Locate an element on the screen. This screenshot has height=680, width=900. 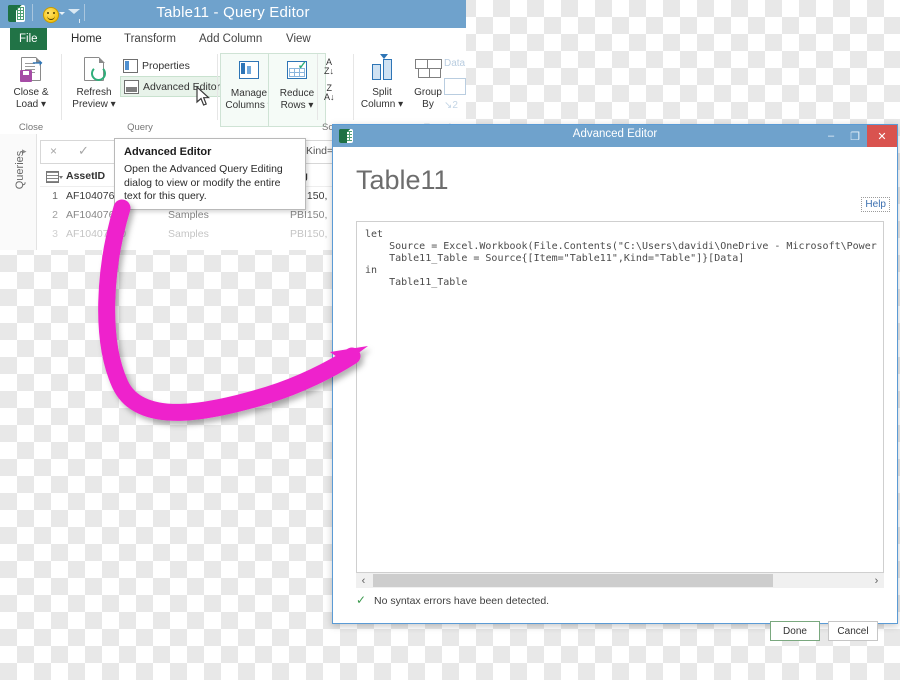
tab-home: Home is located at coordinates (86, 39).